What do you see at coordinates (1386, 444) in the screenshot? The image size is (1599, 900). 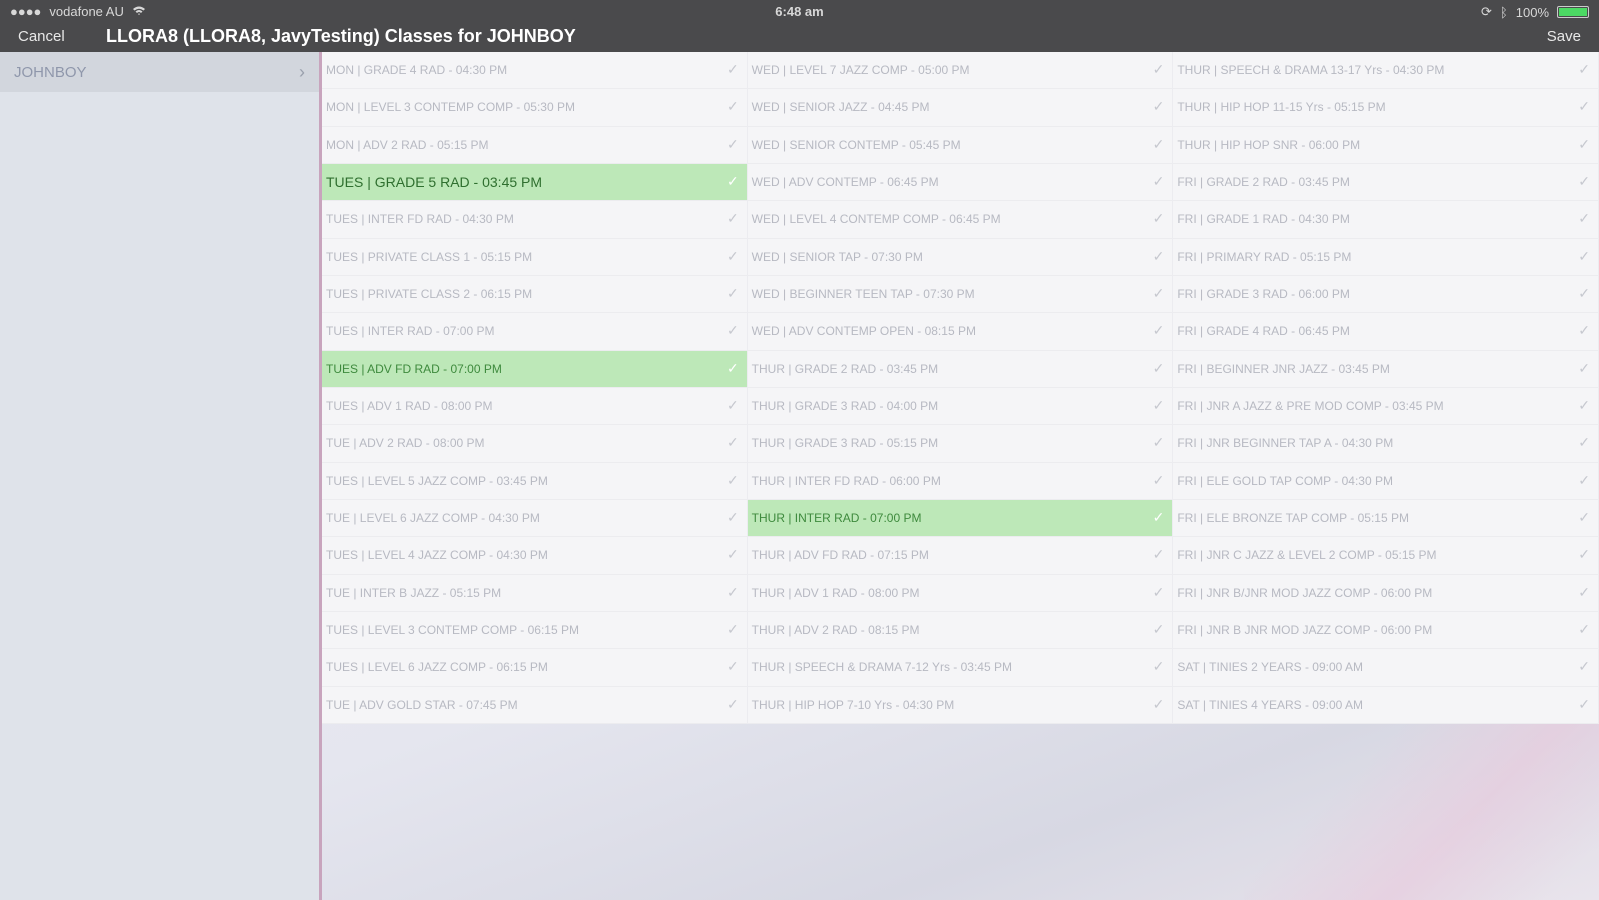 I see `class-row: FRI | JNR BEGINNER TAP A - 04:30 PM ✓` at bounding box center [1386, 444].